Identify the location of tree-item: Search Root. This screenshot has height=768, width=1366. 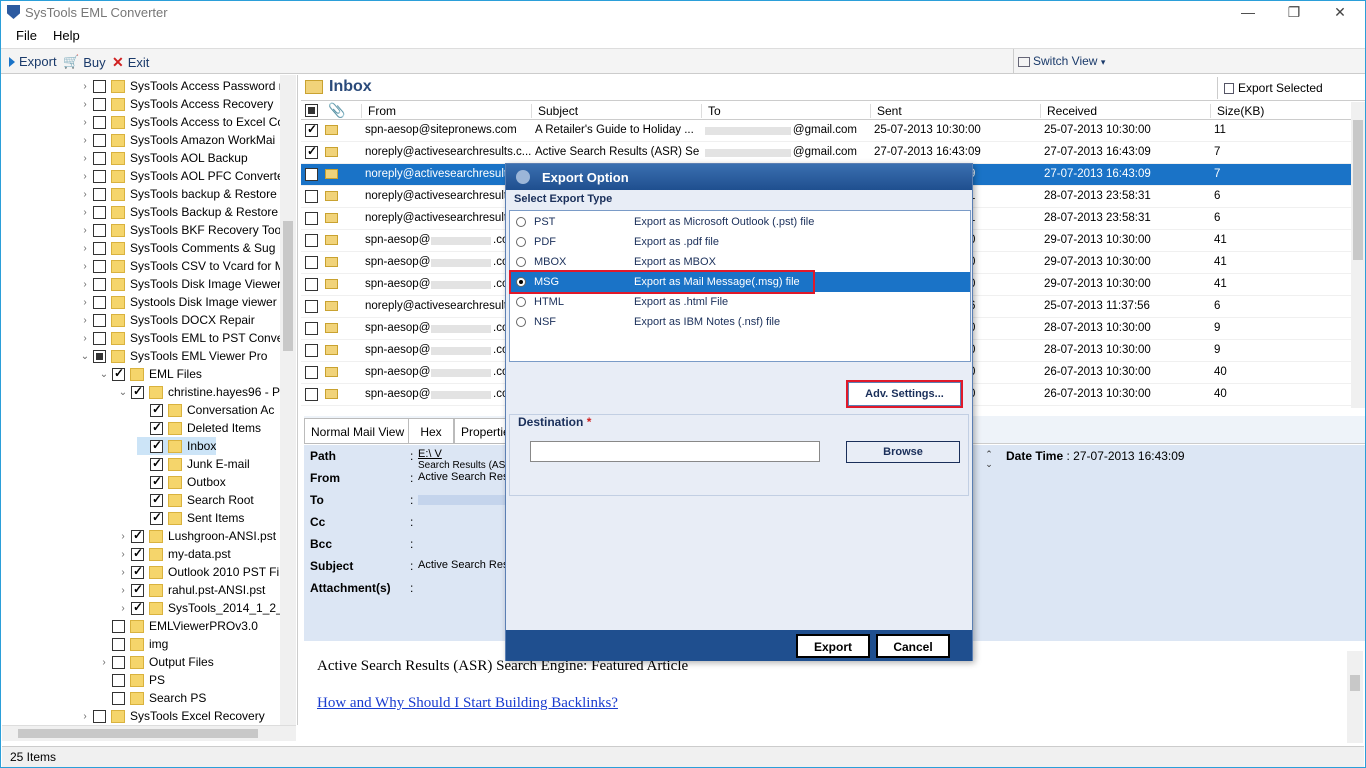
(195, 500).